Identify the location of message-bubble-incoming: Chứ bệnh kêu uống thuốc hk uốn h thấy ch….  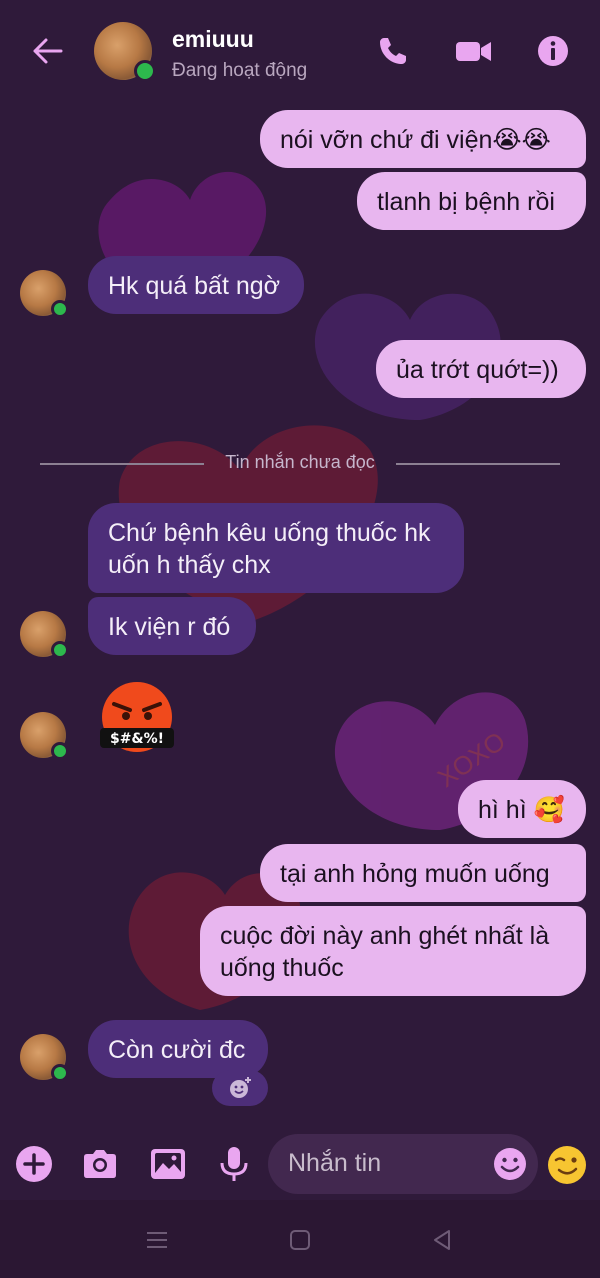
(276, 548).